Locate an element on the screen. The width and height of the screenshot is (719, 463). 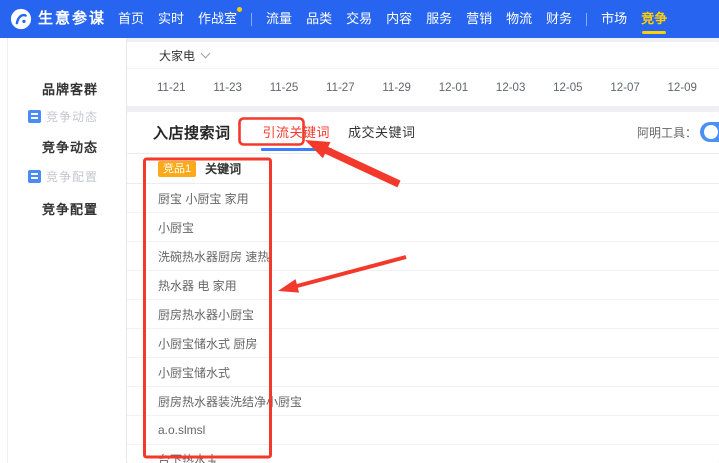
table-row: 厨房热水器小厨宝 is located at coordinates (423, 314).